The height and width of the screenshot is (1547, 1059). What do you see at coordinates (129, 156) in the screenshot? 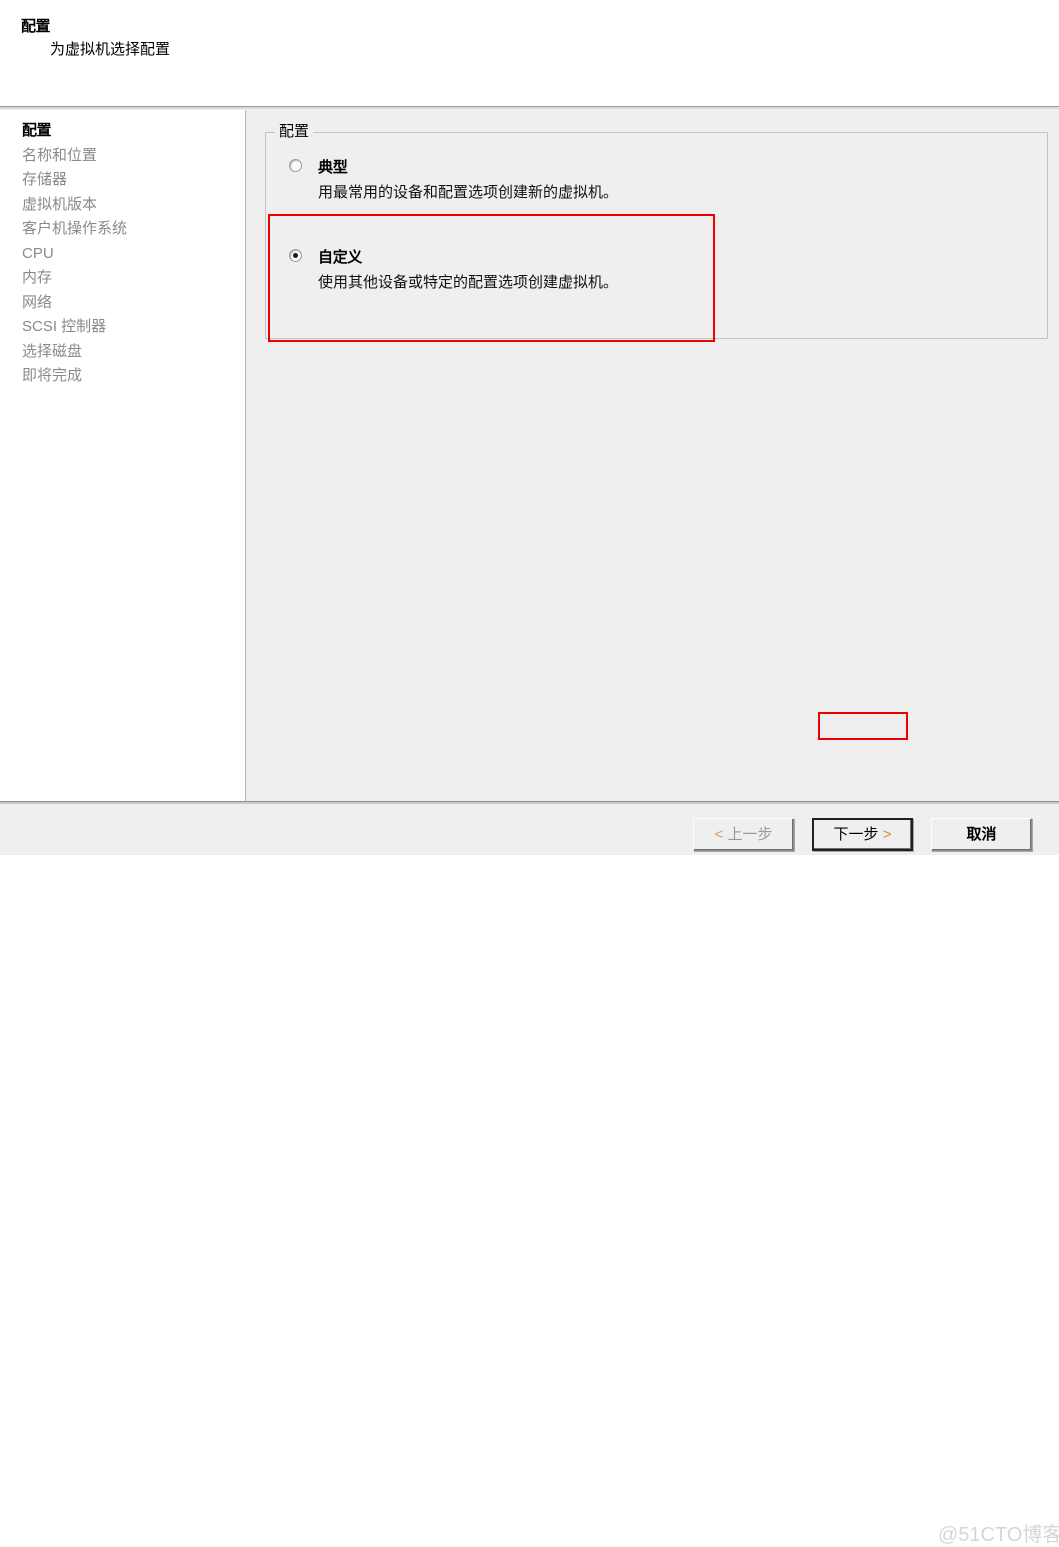
I see `sidebar-item-name-and-location: 名称和位置` at bounding box center [129, 156].